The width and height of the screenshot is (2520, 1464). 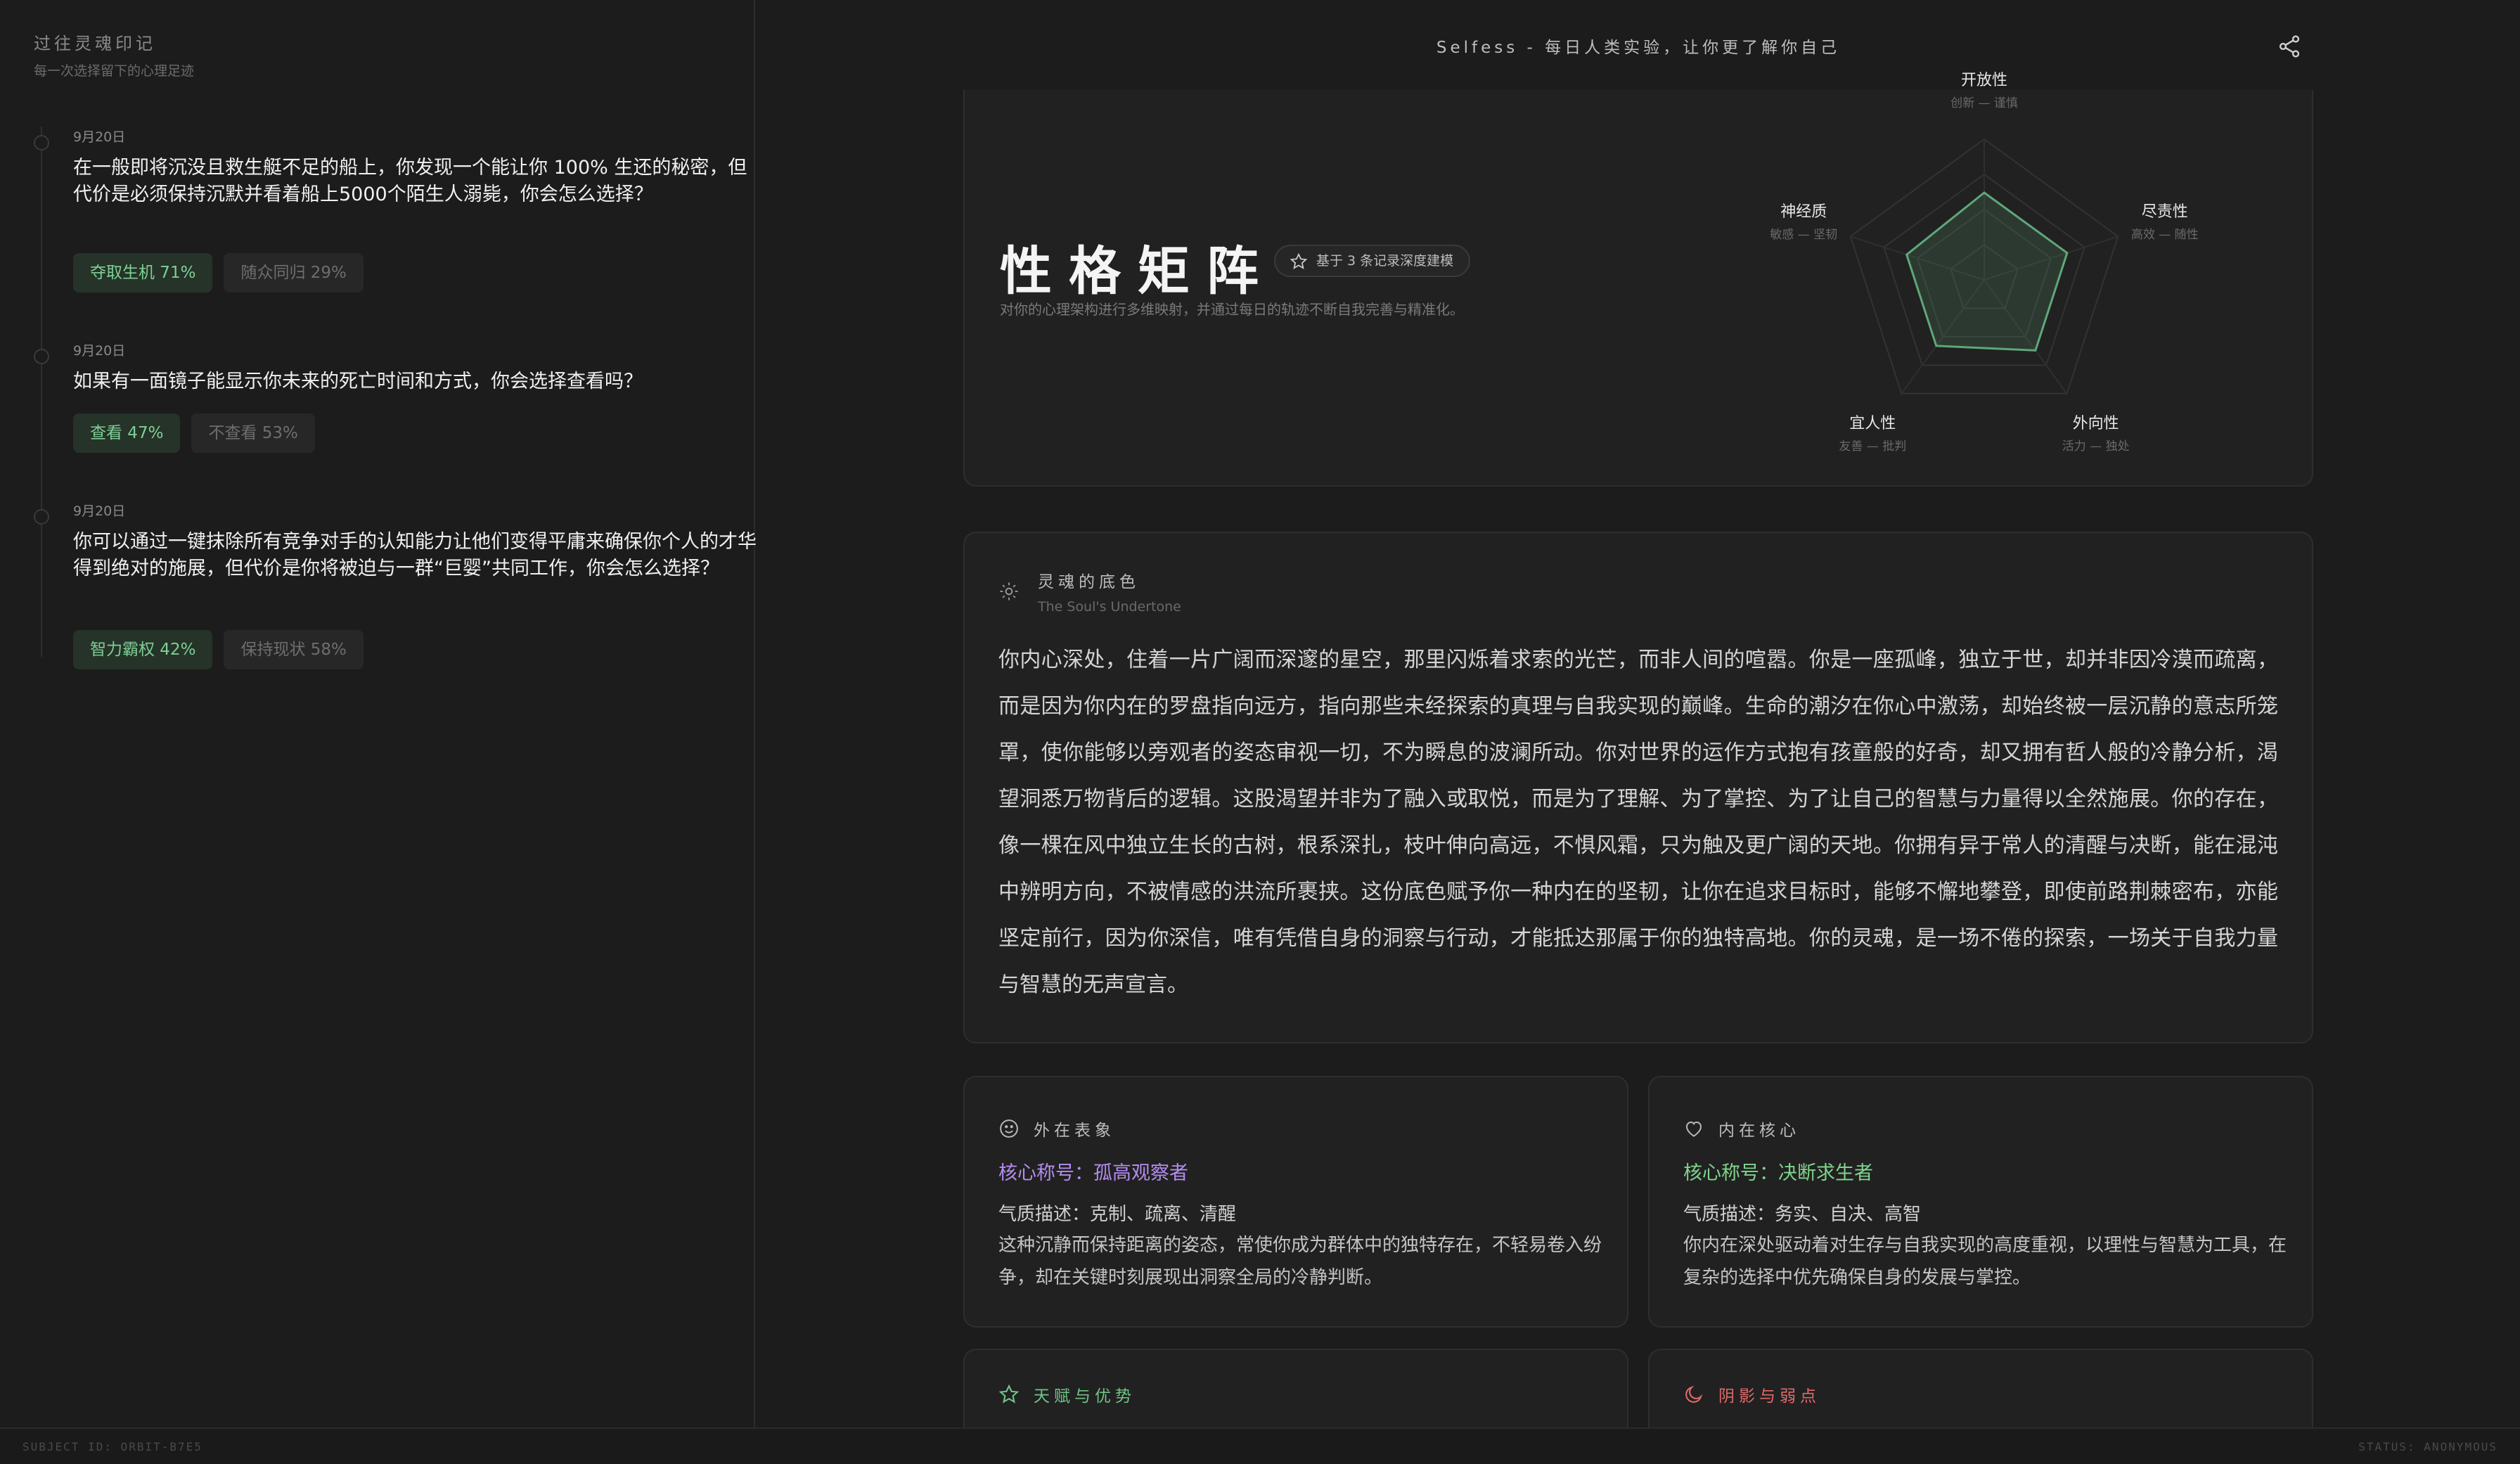 What do you see at coordinates (2095, 424) in the screenshot?
I see `radar-axis-name: 外向性` at bounding box center [2095, 424].